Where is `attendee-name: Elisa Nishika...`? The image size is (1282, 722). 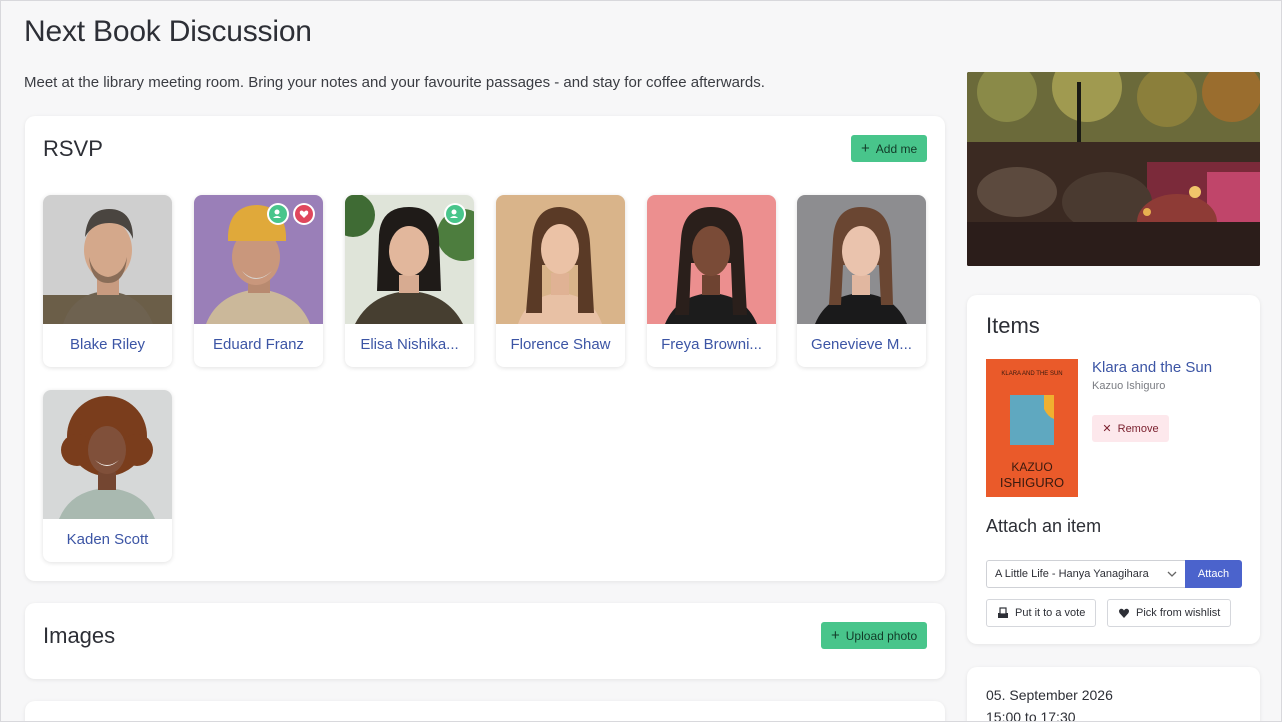
attendee-name: Elisa Nishika... is located at coordinates (409, 344).